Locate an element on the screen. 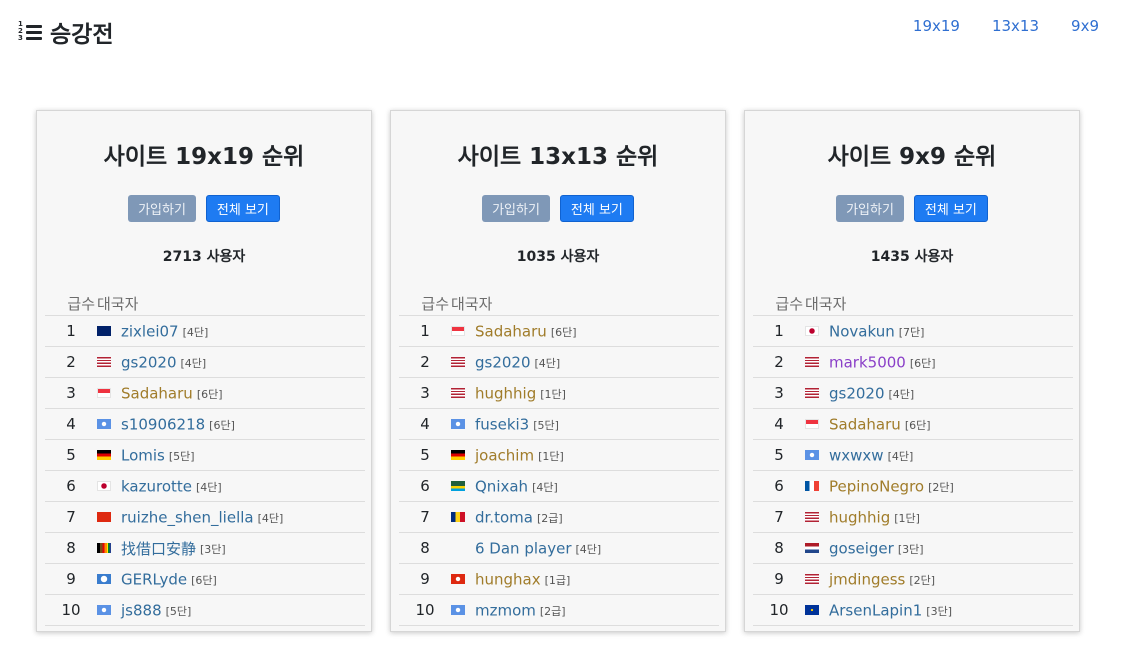 This screenshot has height=648, width=1123. table-row: 3 gs2020 [4단] is located at coordinates (913, 393).